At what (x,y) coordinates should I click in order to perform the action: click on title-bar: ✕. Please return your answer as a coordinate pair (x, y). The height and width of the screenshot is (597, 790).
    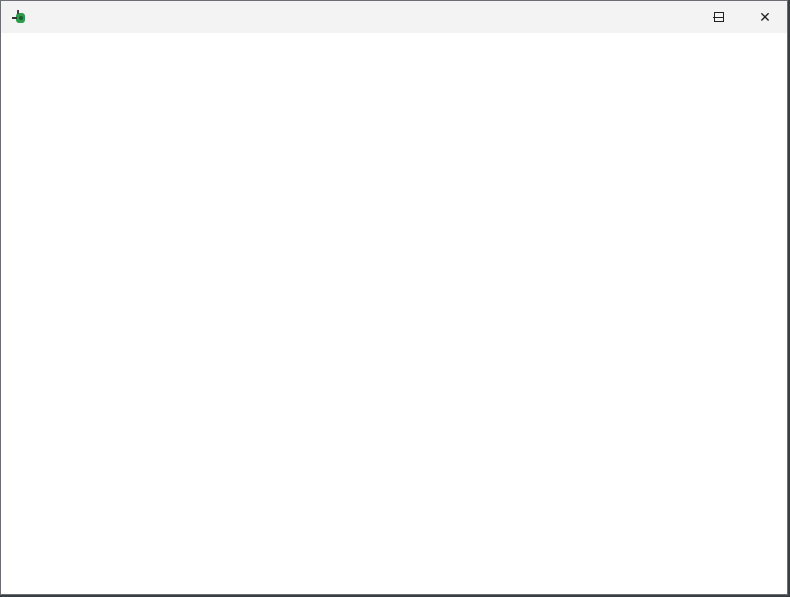
    Looking at the image, I should click on (394, 17).